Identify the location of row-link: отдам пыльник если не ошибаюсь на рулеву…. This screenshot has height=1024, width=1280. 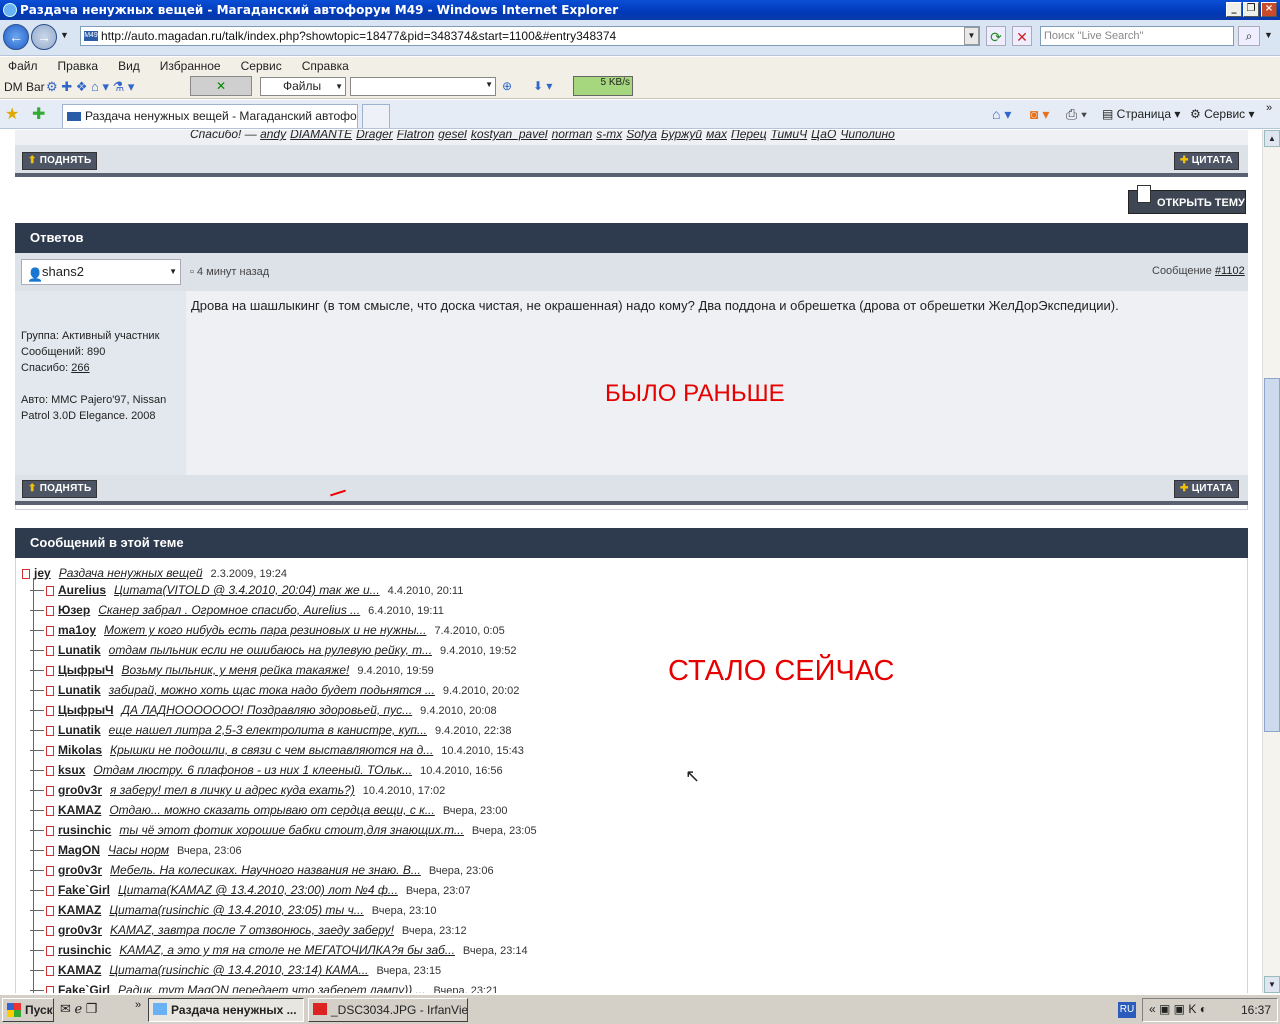
(270, 650).